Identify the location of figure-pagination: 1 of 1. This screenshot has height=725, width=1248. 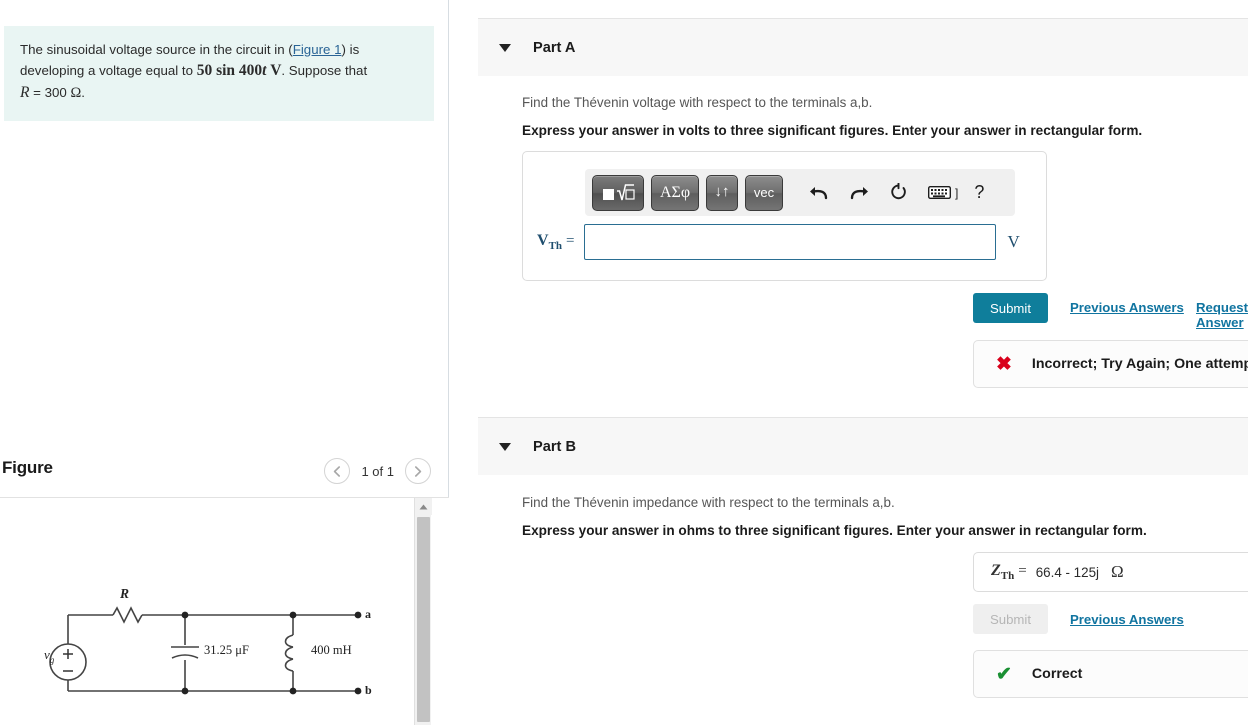
(377, 471).